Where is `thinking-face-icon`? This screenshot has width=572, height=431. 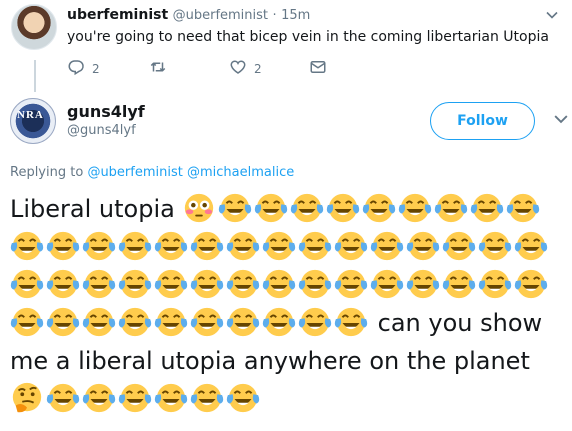 thinking-face-icon is located at coordinates (27, 397).